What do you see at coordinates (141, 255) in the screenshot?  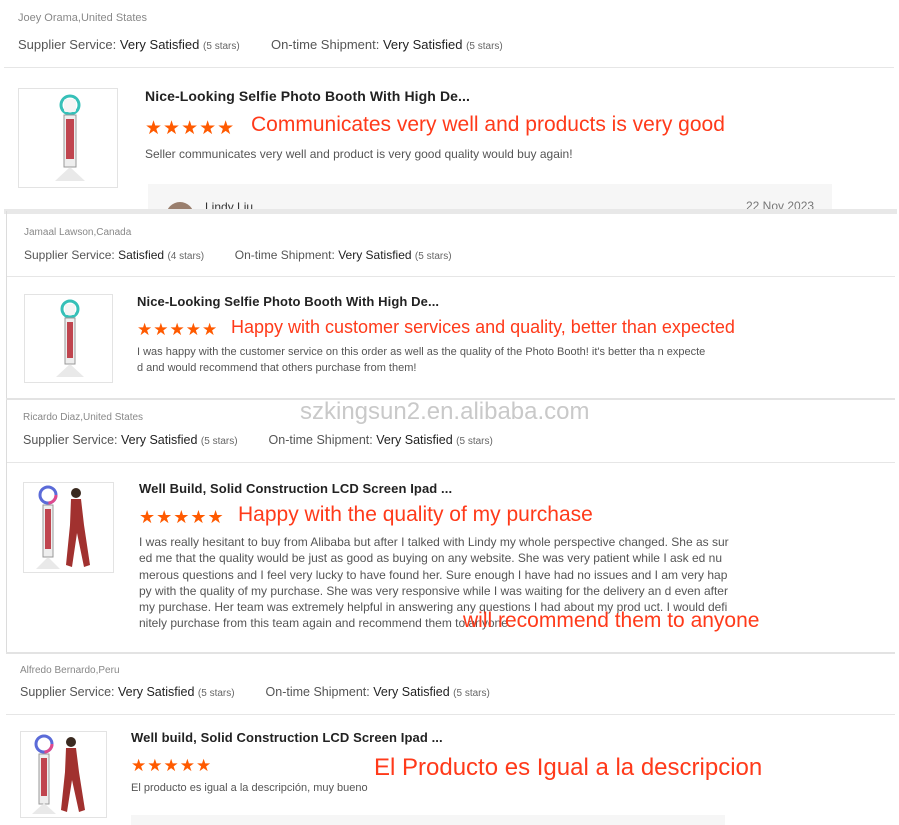 I see `supplier-service-value: Satisfied` at bounding box center [141, 255].